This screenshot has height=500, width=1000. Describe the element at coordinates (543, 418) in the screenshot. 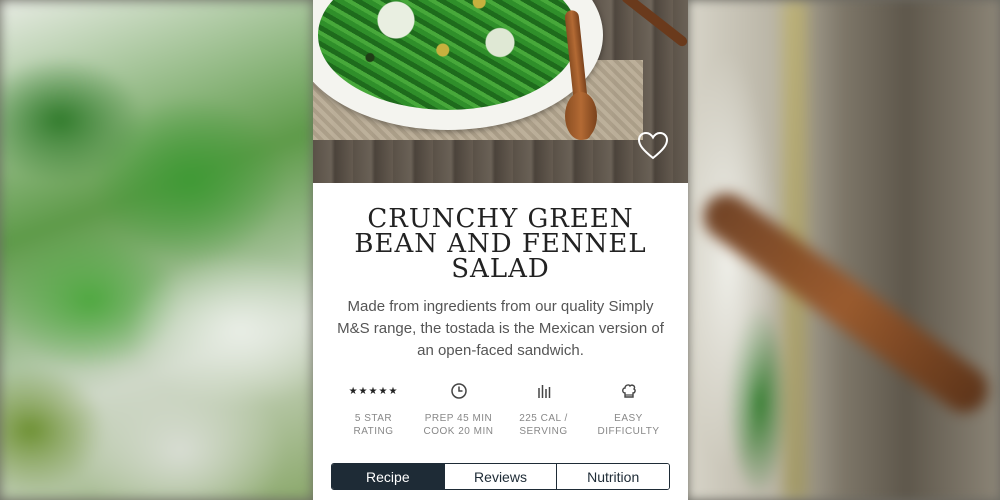

I see `stat-calories-line1: 225 cal /` at that location.